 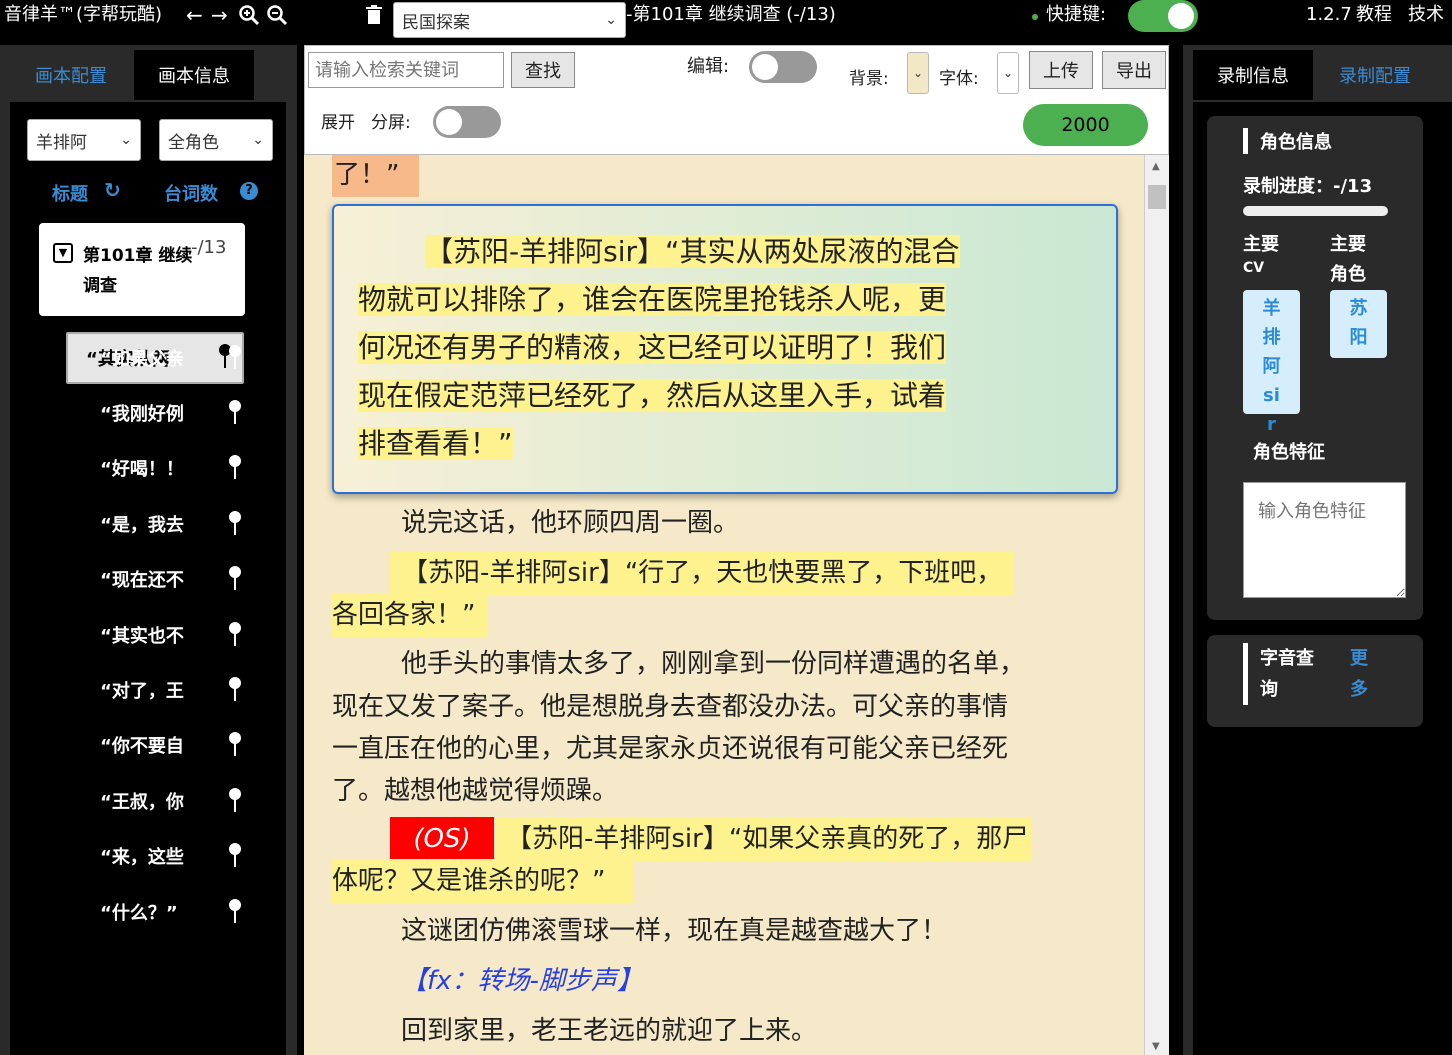 What do you see at coordinates (1156, 1046) in the screenshot?
I see `scroll-down-icon: ▼` at bounding box center [1156, 1046].